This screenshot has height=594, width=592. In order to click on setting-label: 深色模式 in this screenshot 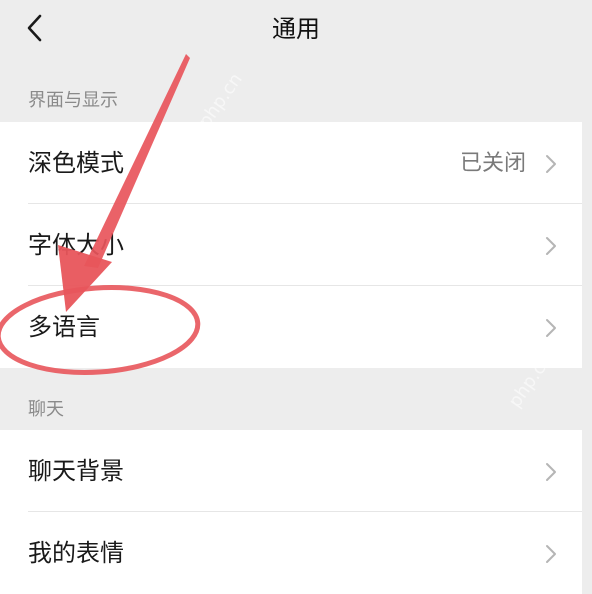, I will do `click(76, 163)`.